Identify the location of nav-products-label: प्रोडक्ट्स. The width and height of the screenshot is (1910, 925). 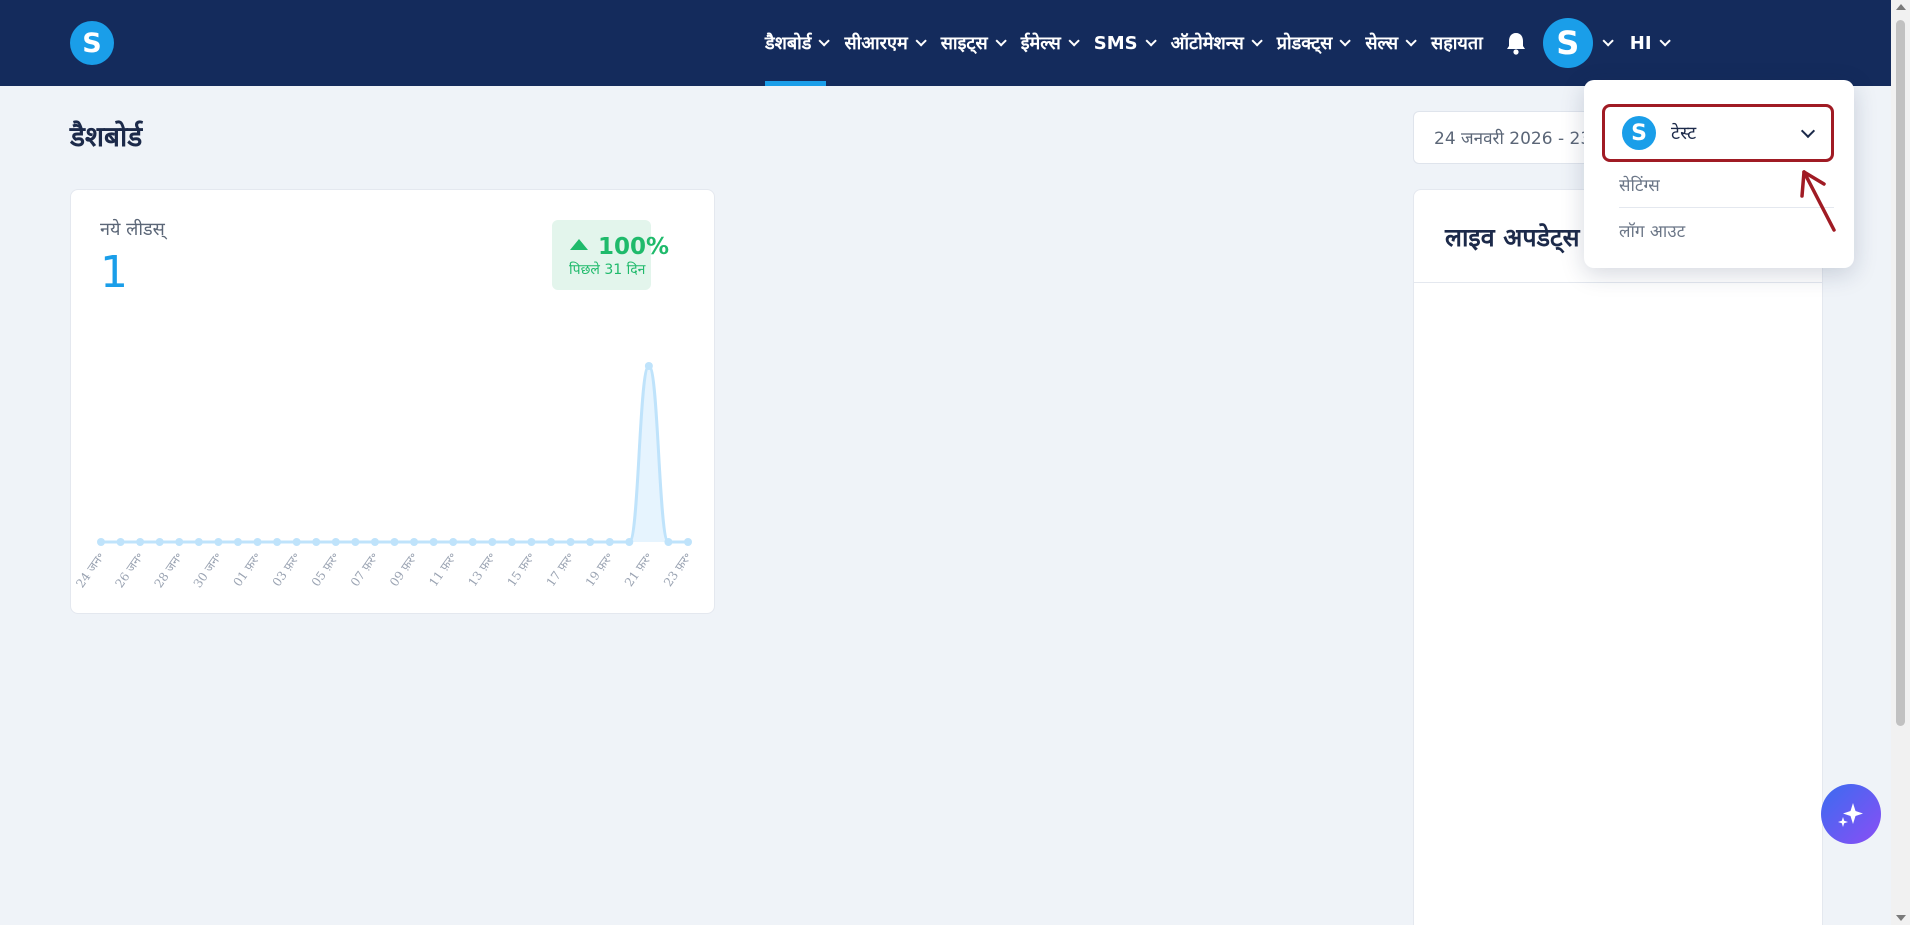
(1304, 43).